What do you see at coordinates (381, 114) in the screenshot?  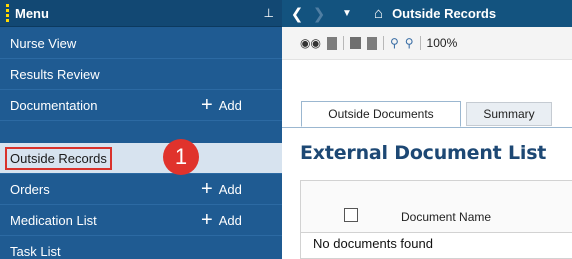 I see `tab-outside-documents: Outside Documents` at bounding box center [381, 114].